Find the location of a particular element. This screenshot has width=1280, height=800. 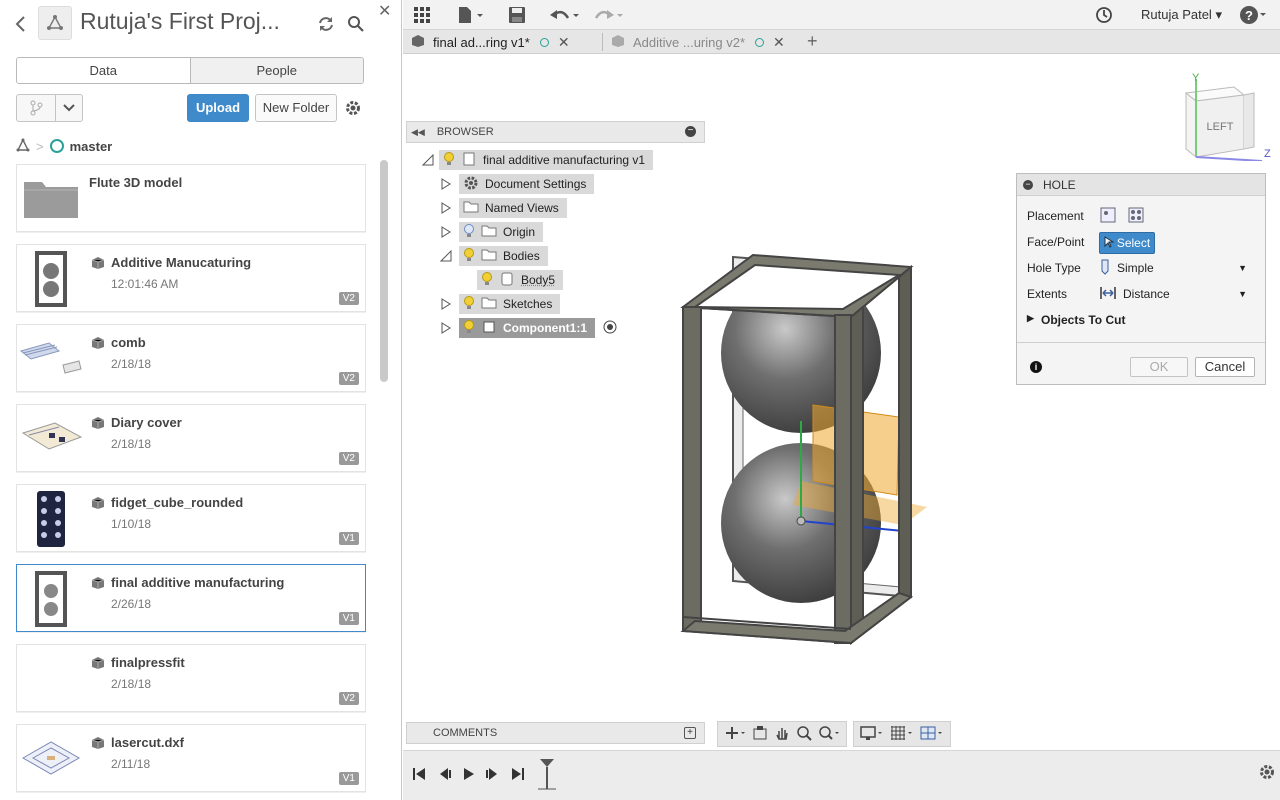

file-menu-icon is located at coordinates (471, 15).